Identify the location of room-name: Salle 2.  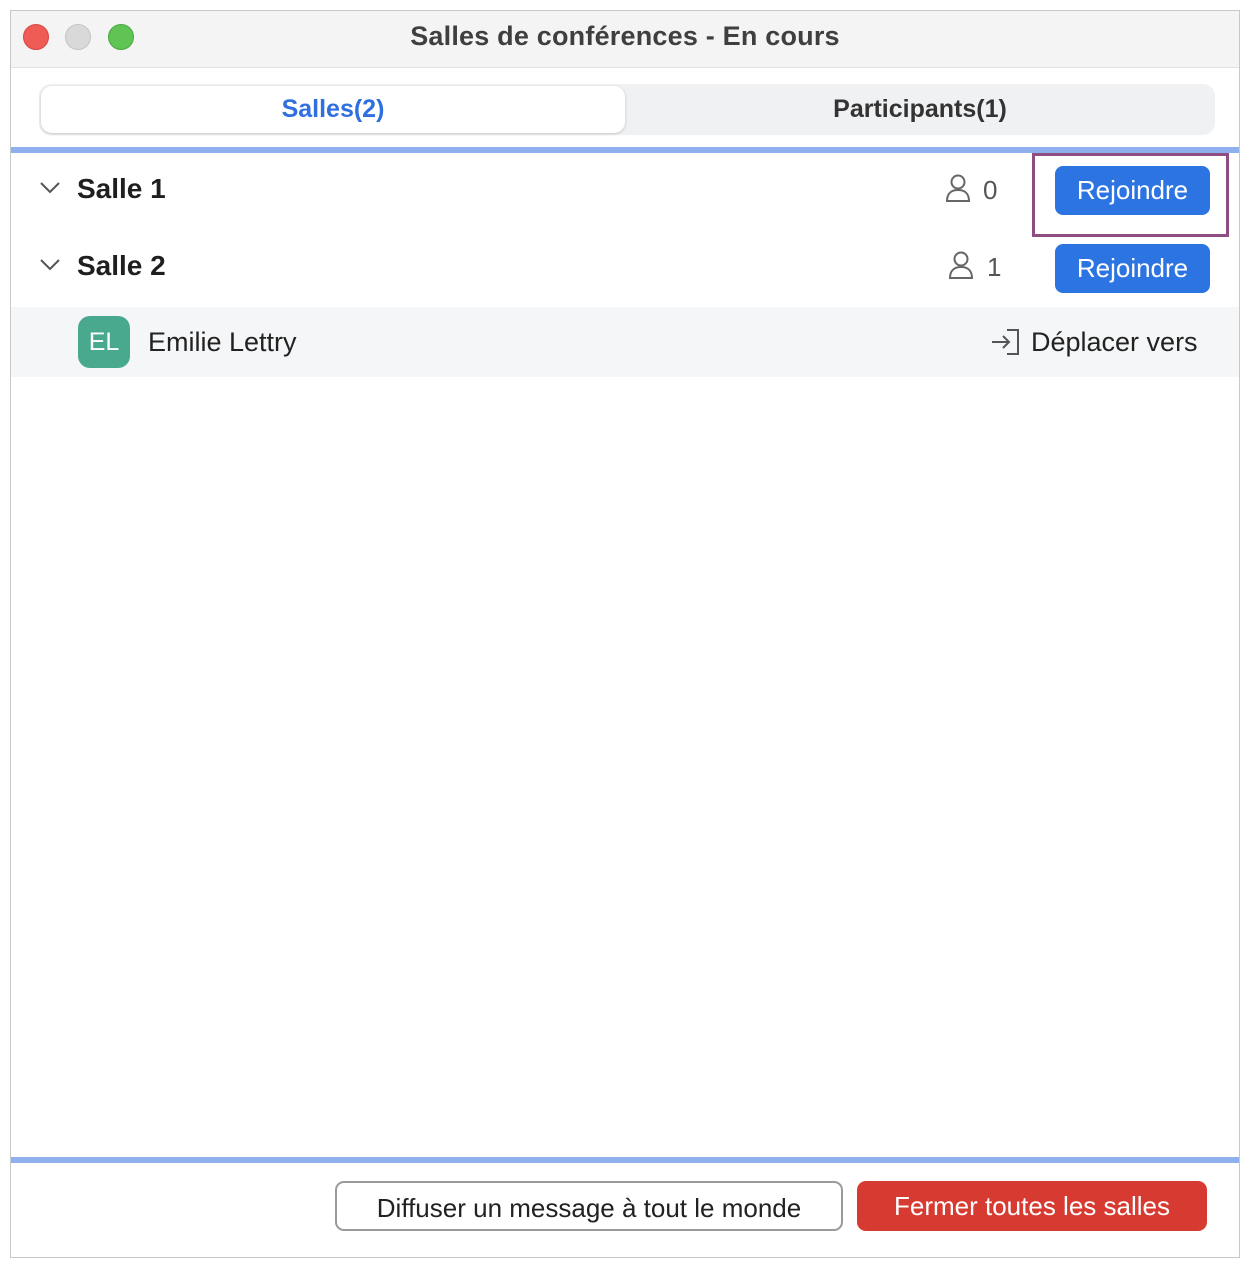
(121, 265).